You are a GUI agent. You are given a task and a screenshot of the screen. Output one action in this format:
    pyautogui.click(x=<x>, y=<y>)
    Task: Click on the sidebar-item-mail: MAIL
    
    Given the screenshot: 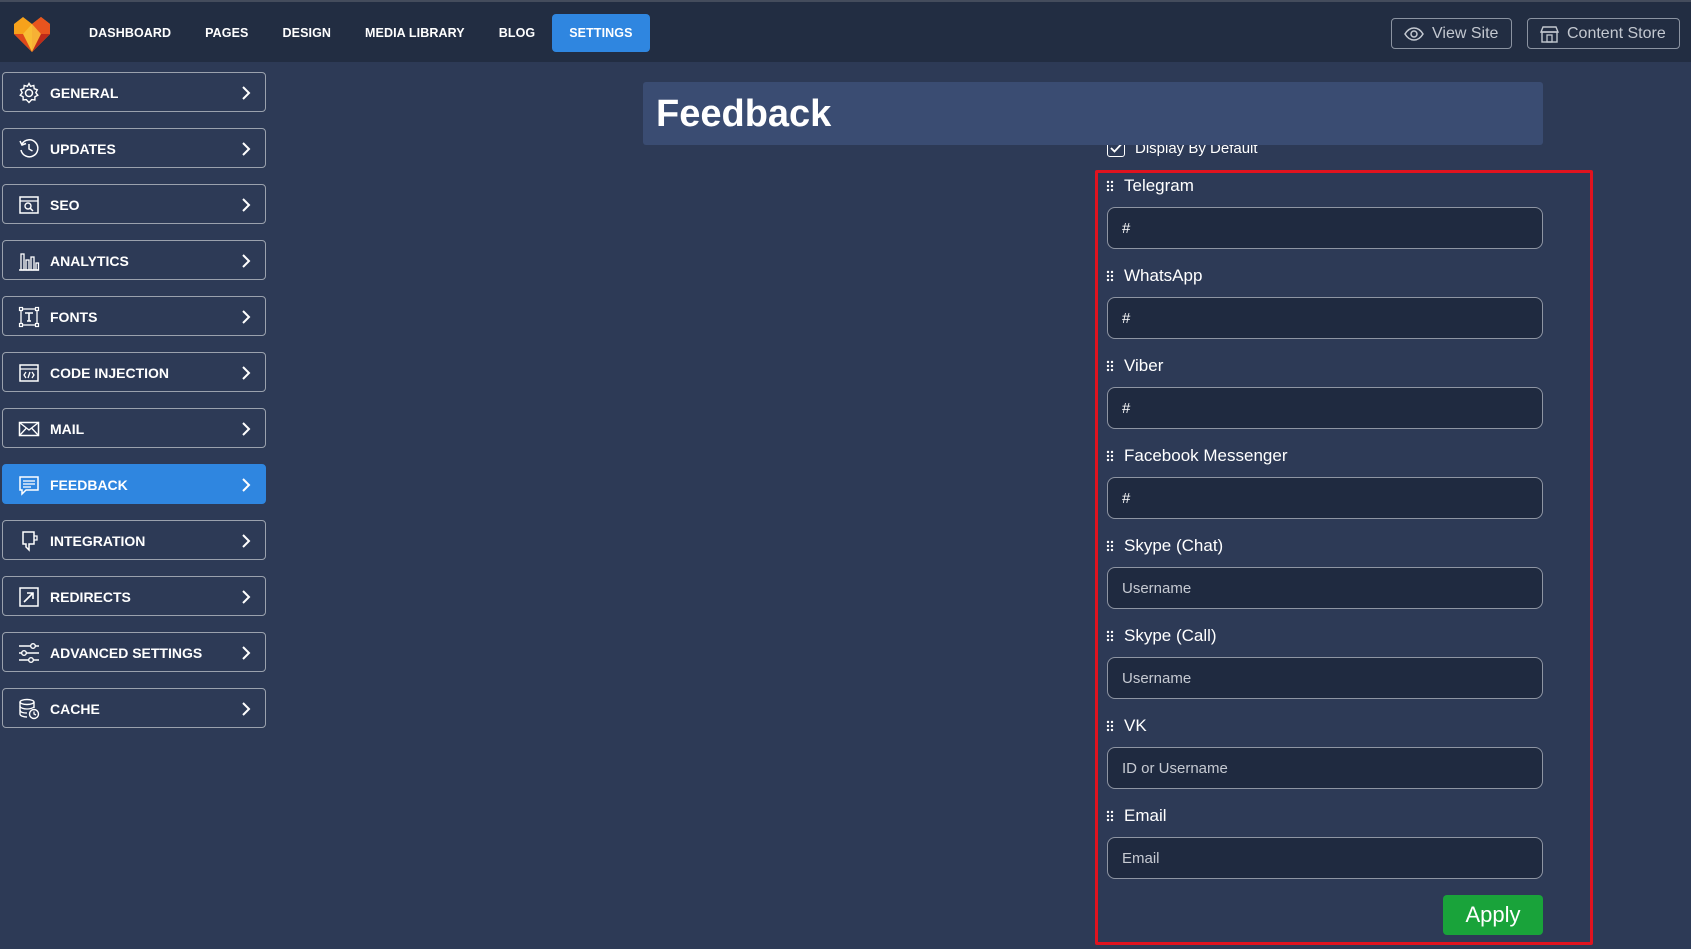 What is the action you would take?
    pyautogui.click(x=134, y=428)
    